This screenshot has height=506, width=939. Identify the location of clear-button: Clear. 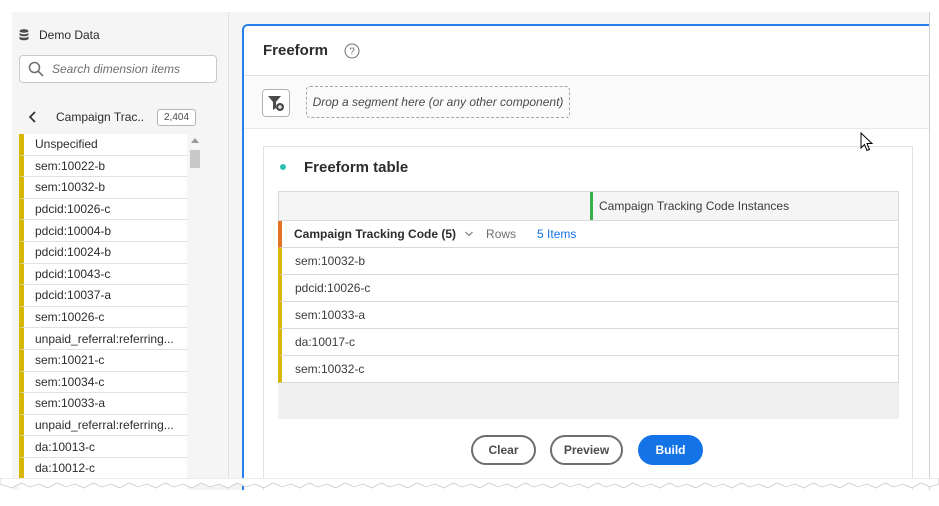
(503, 450).